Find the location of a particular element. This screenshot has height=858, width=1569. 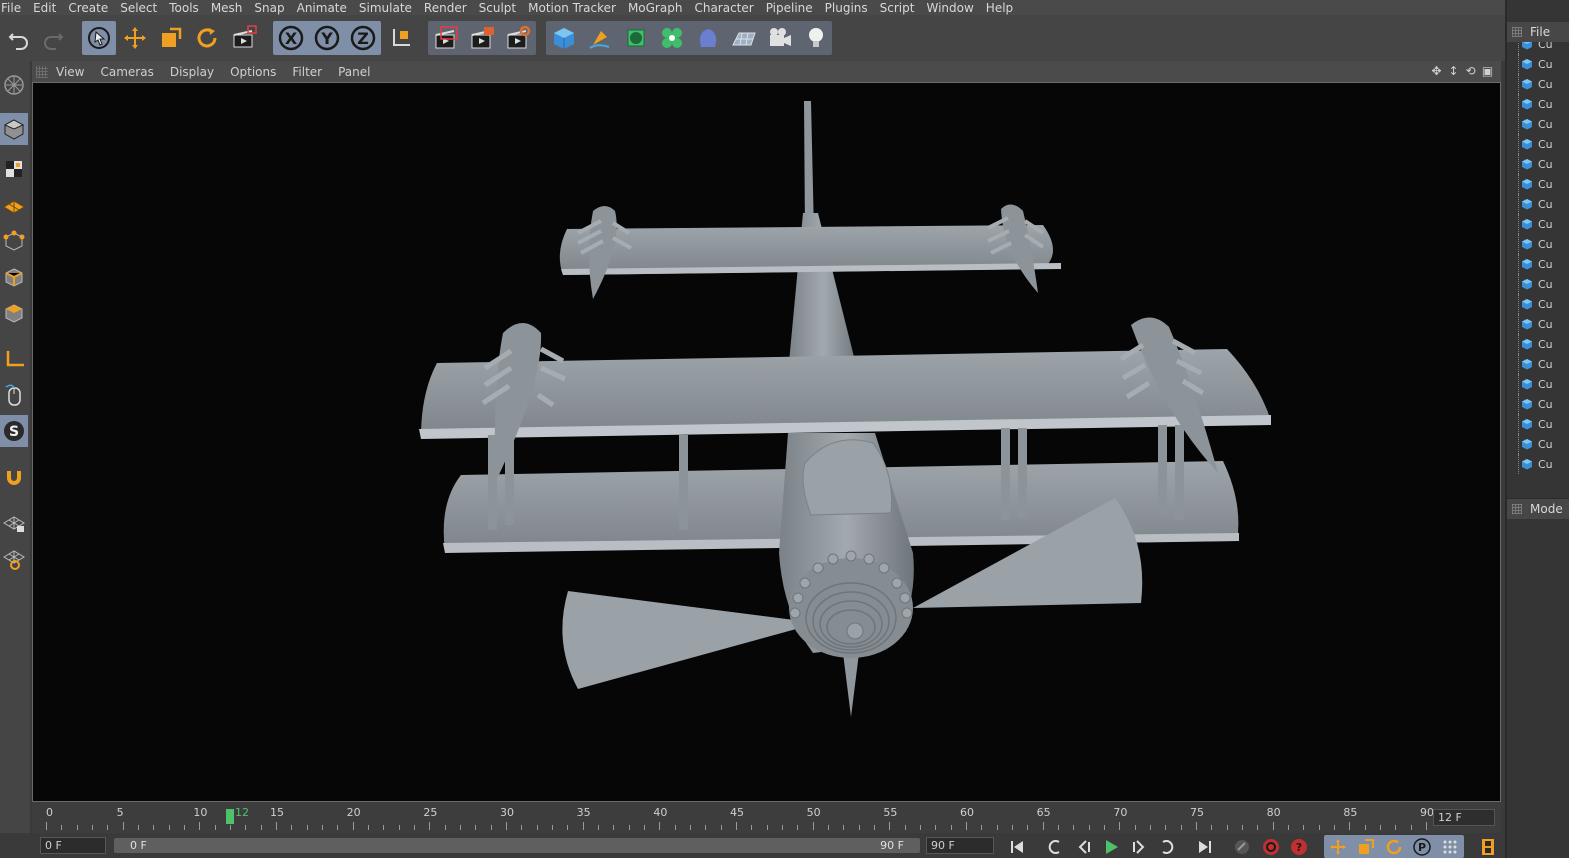

menu-character: Character is located at coordinates (726, 8).